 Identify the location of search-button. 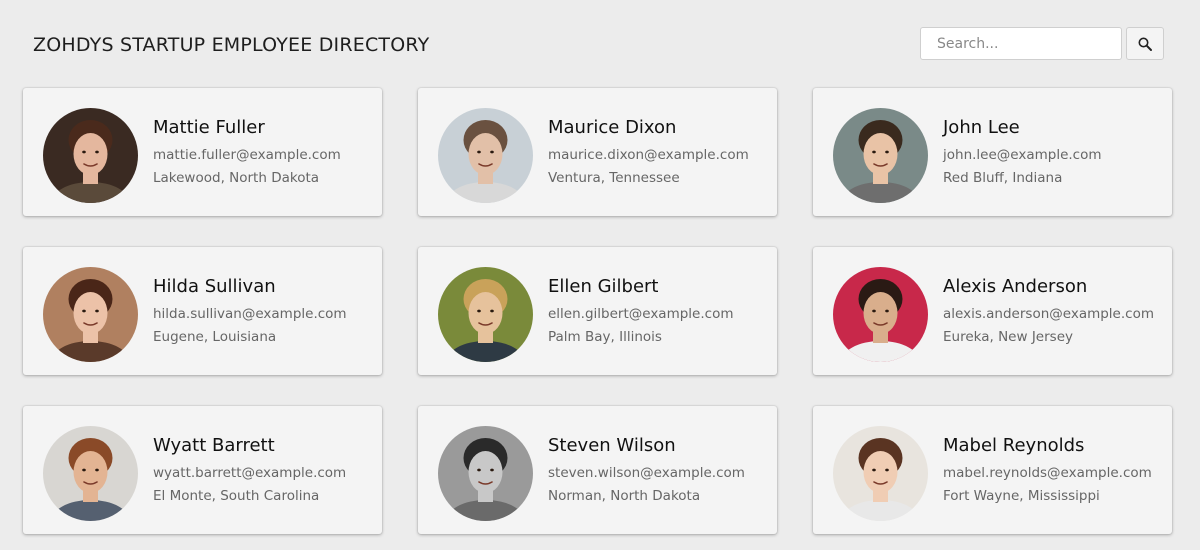
(1145, 43).